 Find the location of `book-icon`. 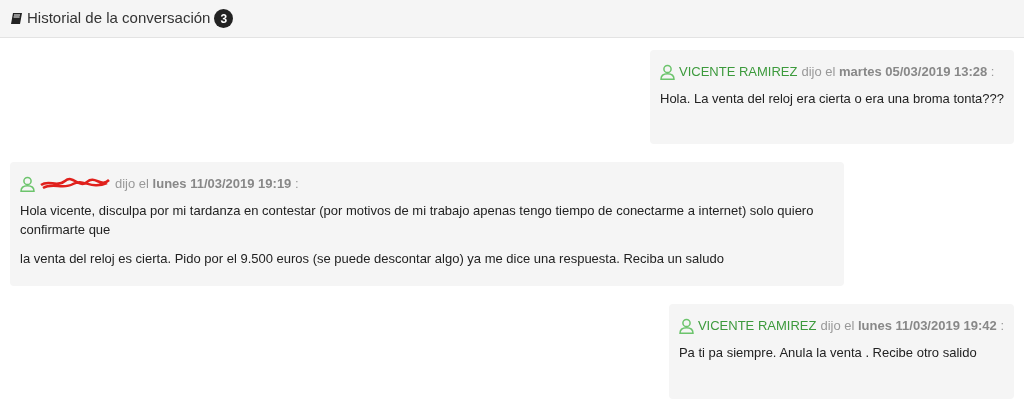

book-icon is located at coordinates (16, 18).